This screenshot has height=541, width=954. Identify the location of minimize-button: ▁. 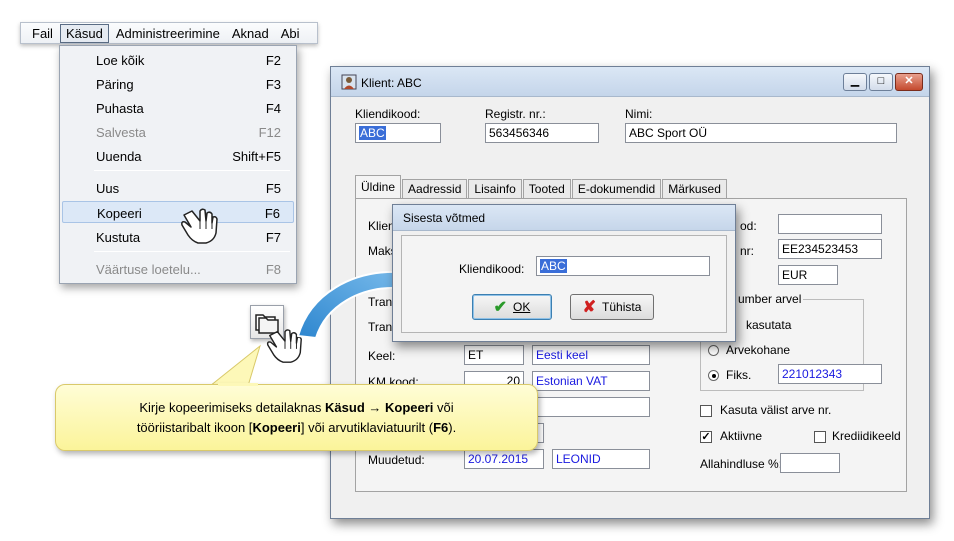
(855, 82).